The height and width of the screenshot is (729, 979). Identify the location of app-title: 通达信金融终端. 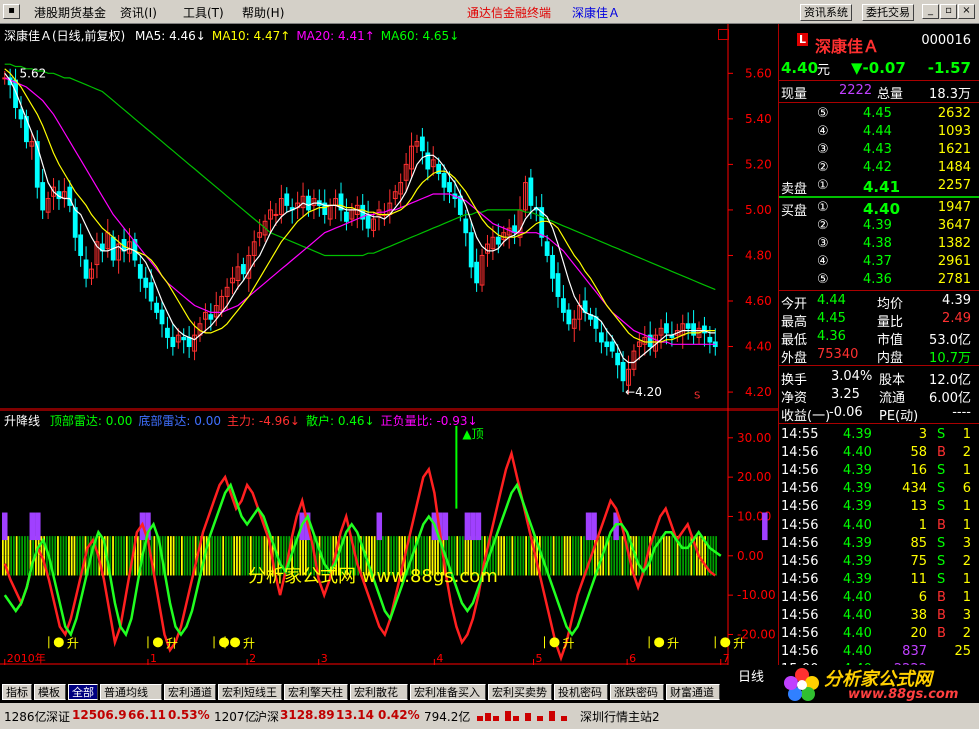
(509, 13).